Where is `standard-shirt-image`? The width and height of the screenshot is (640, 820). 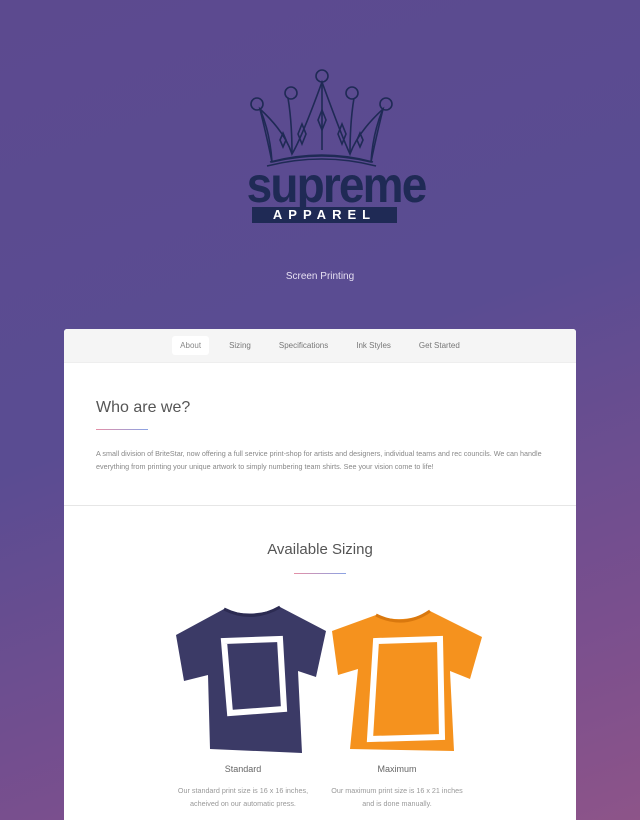 standard-shirt-image is located at coordinates (251, 679).